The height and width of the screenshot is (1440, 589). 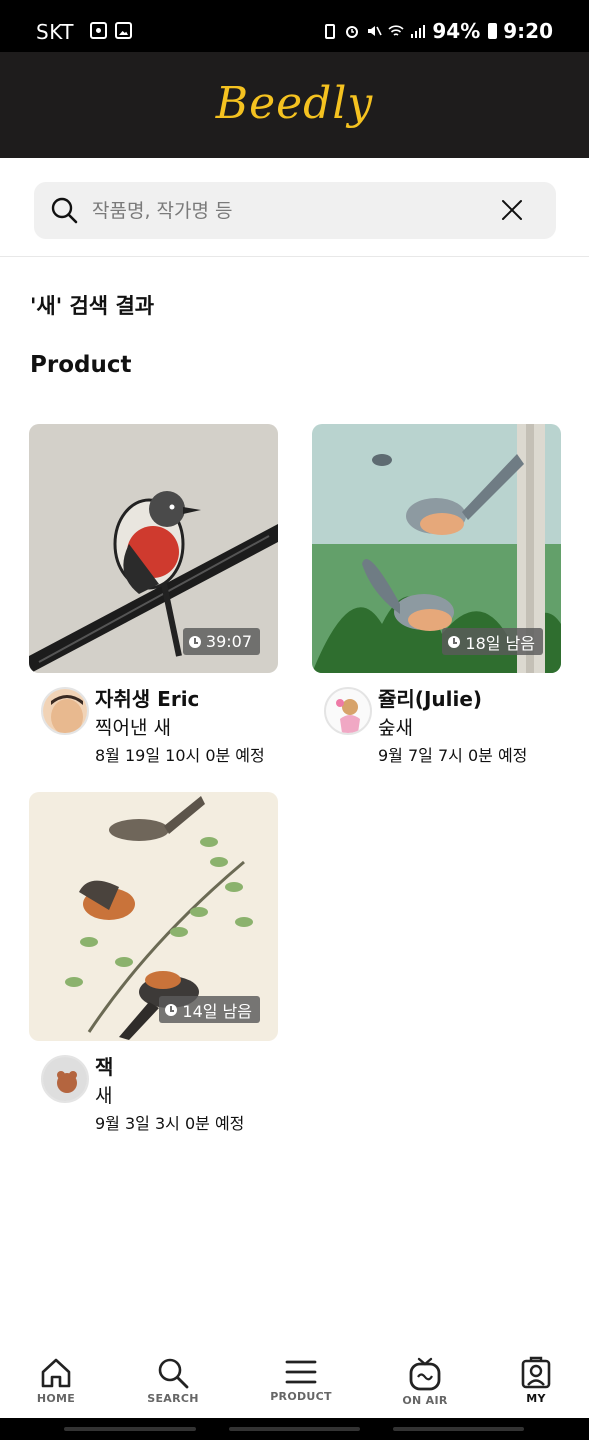 I want to click on results-title: '새' 검색 결과, so click(x=92, y=306).